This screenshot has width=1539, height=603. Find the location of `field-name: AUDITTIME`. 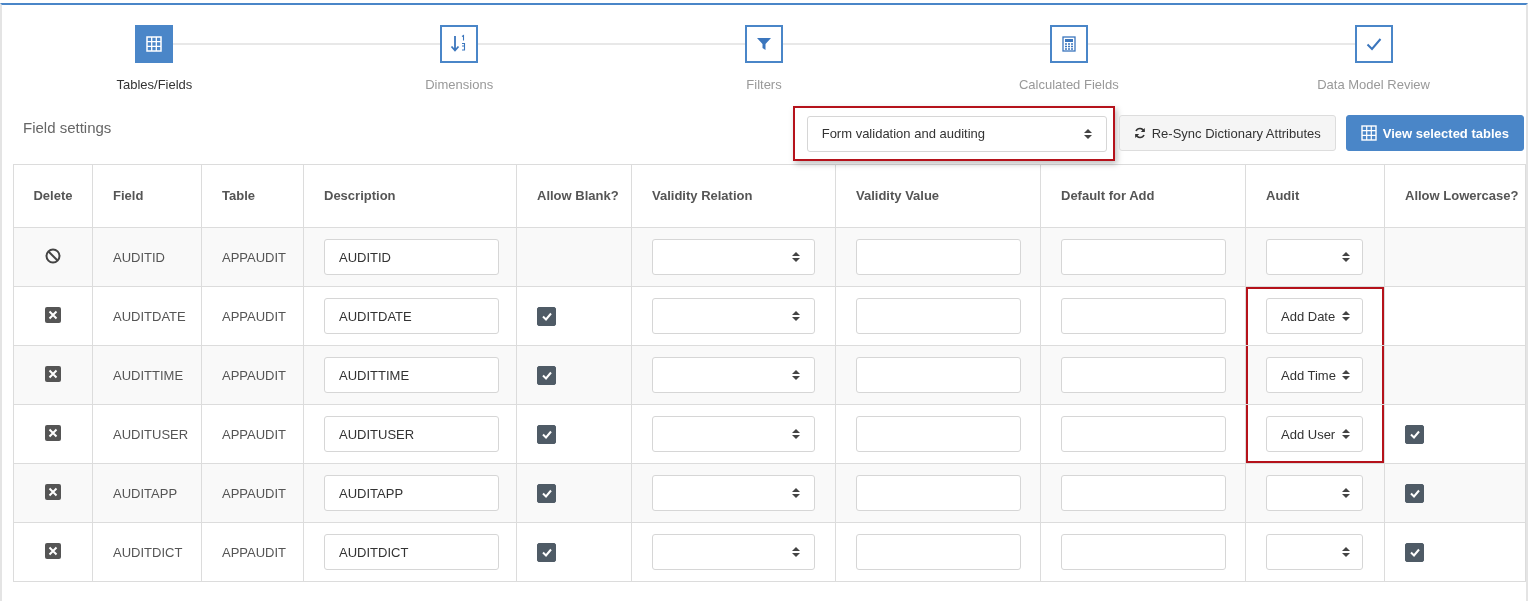

field-name: AUDITTIME is located at coordinates (148, 375).